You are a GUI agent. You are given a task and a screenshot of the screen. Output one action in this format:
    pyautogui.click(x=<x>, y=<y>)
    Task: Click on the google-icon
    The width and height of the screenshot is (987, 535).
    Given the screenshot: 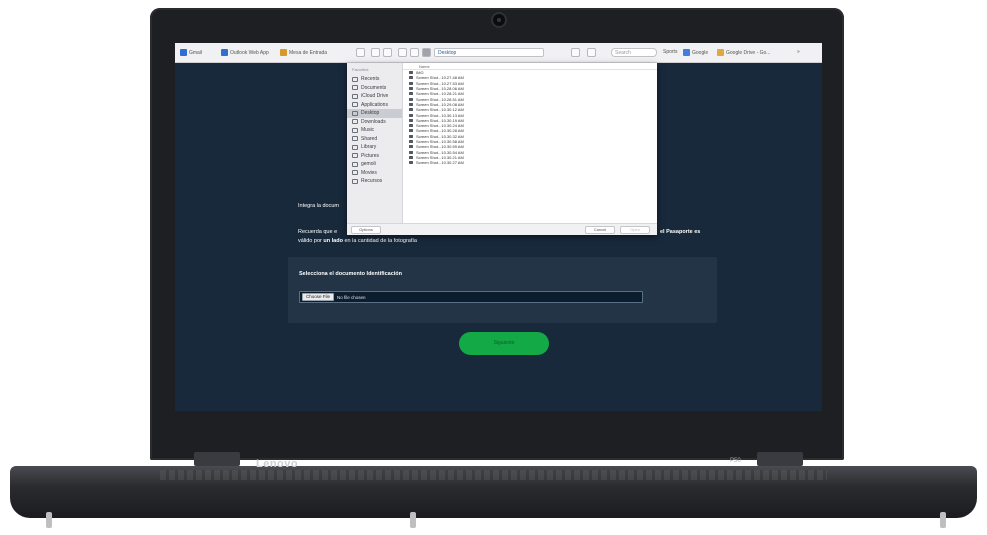 What is the action you would take?
    pyautogui.click(x=686, y=52)
    